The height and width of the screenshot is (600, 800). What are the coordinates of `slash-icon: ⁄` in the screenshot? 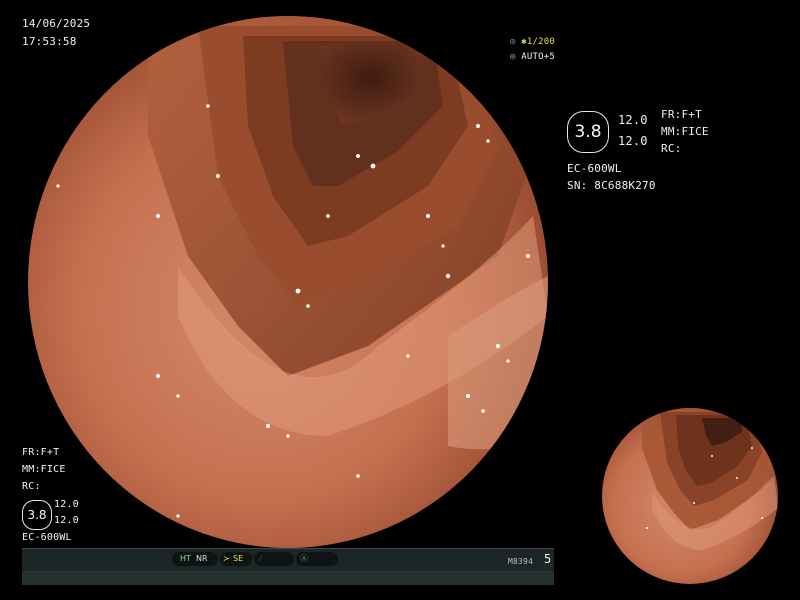 It's located at (261, 558).